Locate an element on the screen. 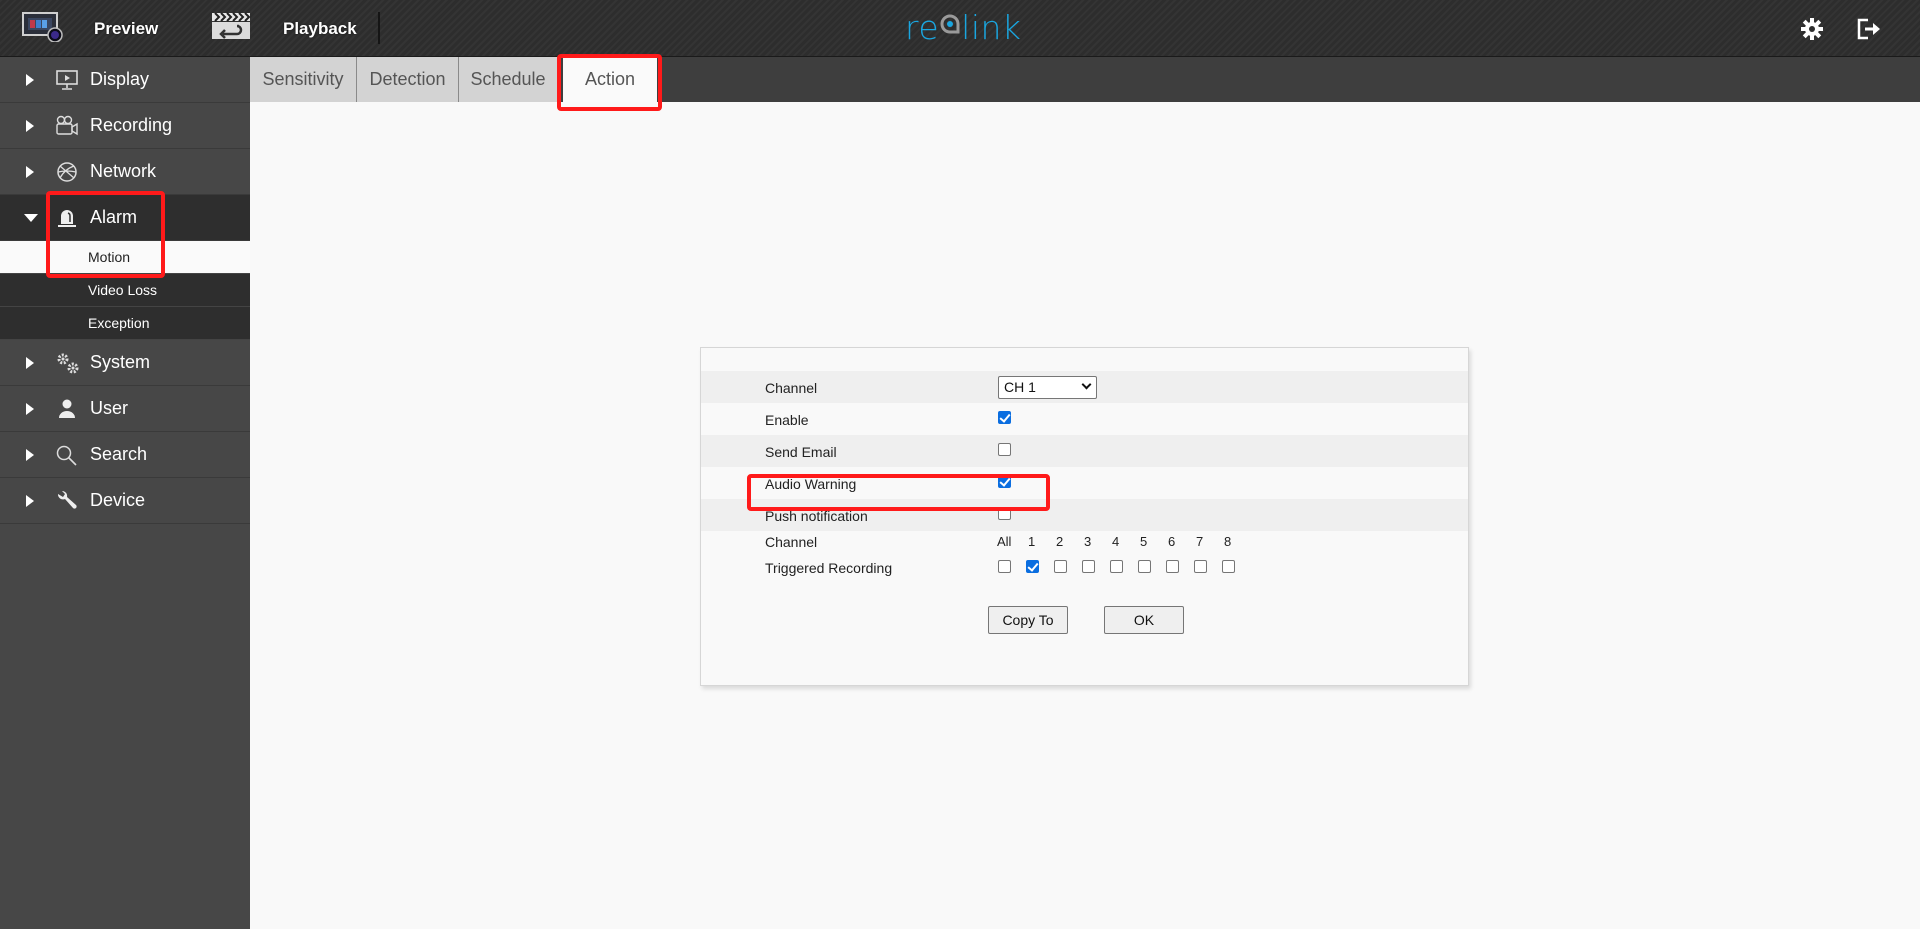  sidebar-subitem-motion: Motion is located at coordinates (125, 257).